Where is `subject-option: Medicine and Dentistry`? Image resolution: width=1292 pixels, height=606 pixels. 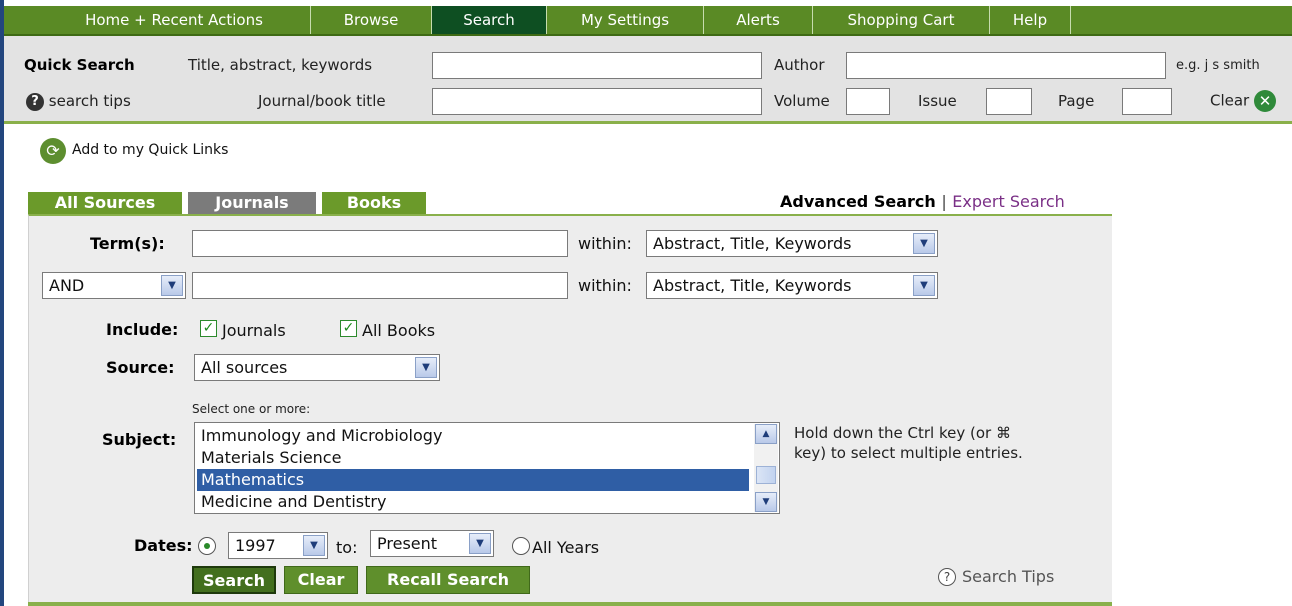
subject-option: Medicine and Dentistry is located at coordinates (473, 502).